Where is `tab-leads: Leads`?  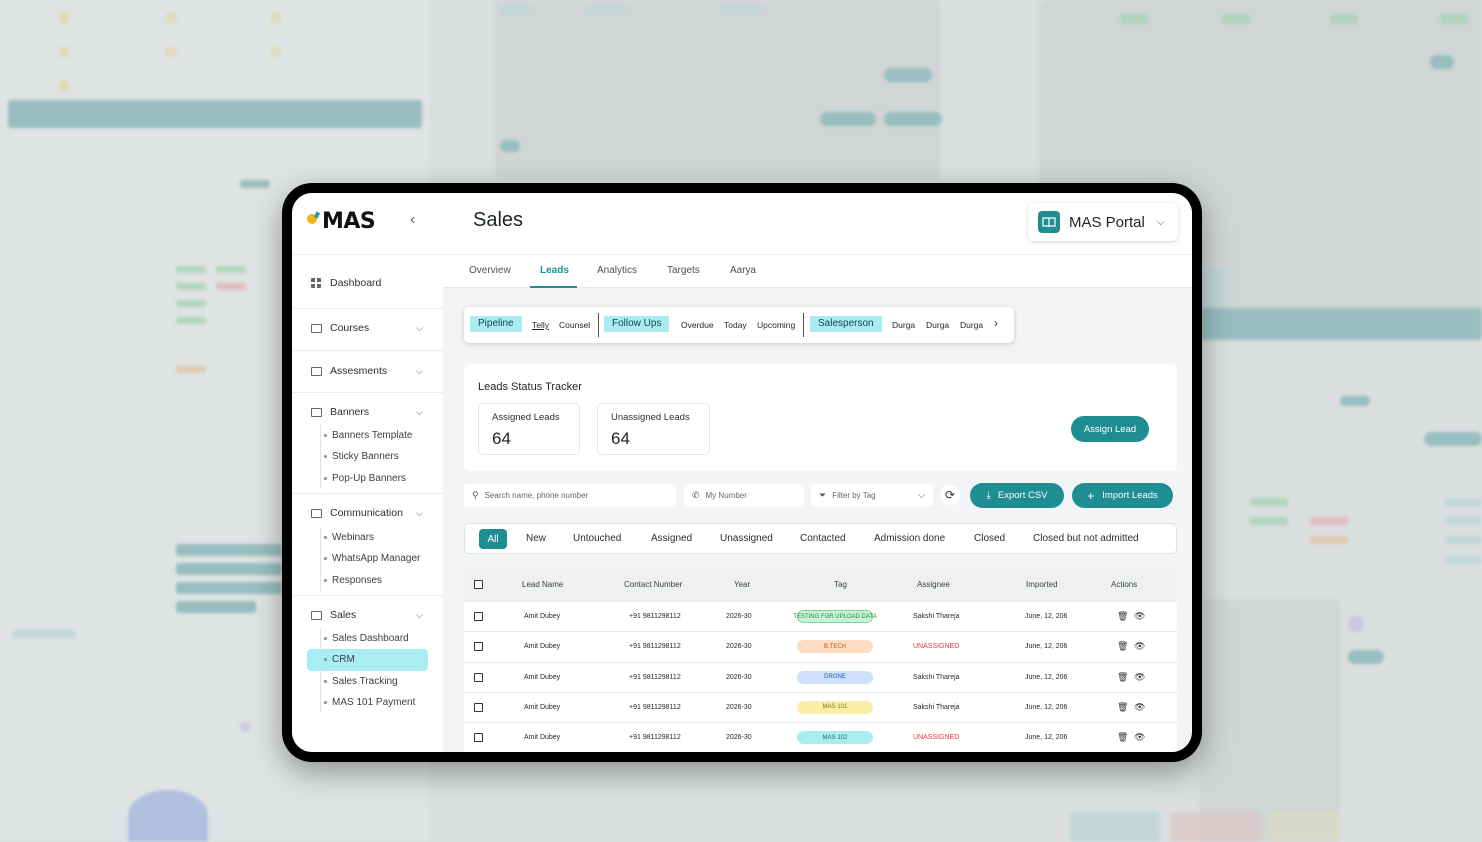
tab-leads: Leads is located at coordinates (554, 270).